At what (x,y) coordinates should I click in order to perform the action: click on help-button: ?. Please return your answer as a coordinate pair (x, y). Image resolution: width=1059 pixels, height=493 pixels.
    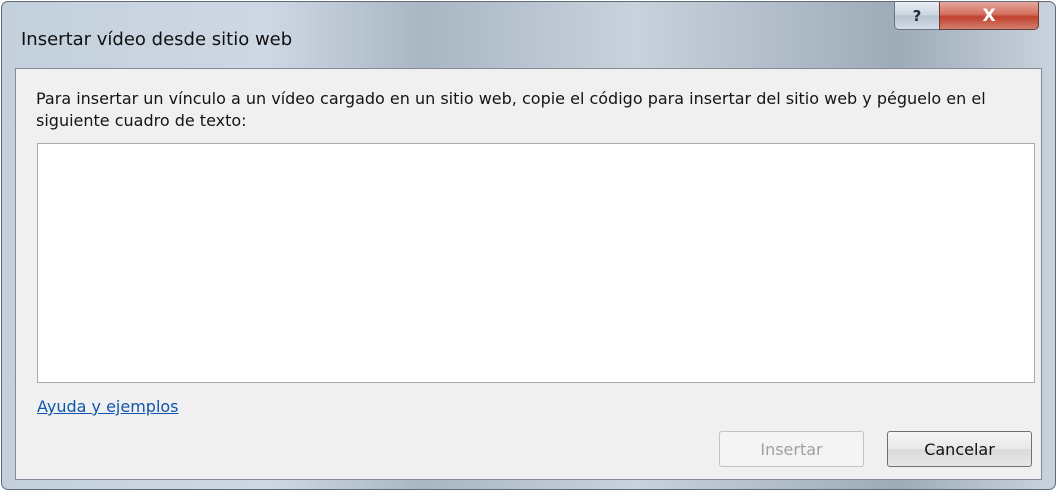
    Looking at the image, I should click on (917, 16).